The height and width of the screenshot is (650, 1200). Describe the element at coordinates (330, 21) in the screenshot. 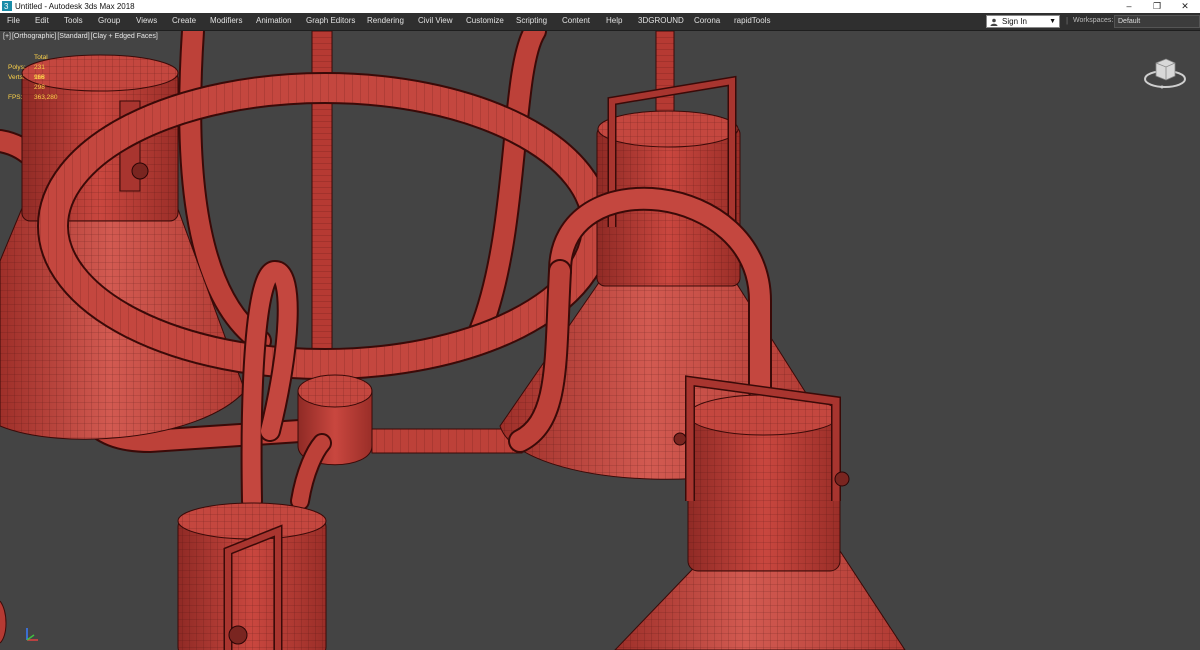

I see `menu-graph-editors: Graph Editors` at that location.